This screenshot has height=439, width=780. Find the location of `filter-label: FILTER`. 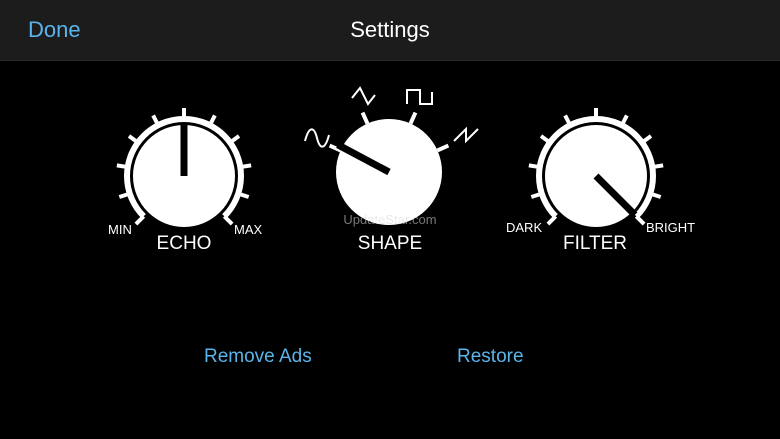

filter-label: FILTER is located at coordinates (595, 243).